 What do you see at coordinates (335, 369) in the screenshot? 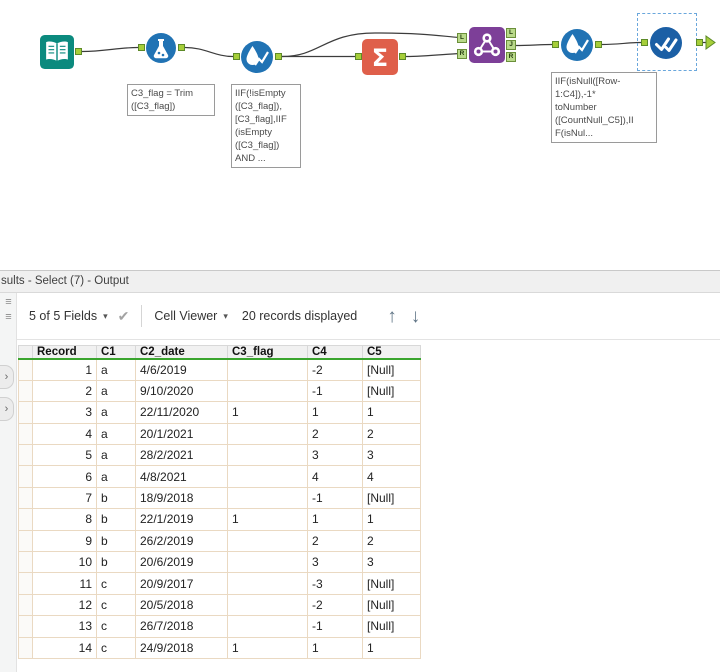
I see `cell: -2` at bounding box center [335, 369].